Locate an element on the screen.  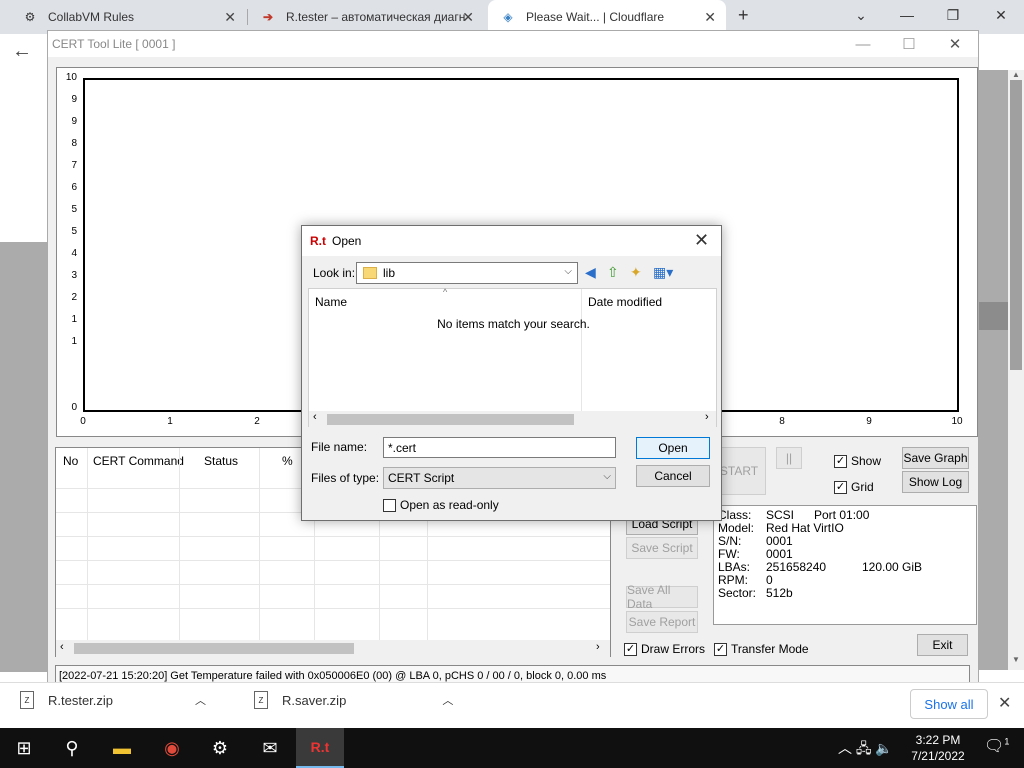
file-name-label: File name: is located at coordinates (339, 447).